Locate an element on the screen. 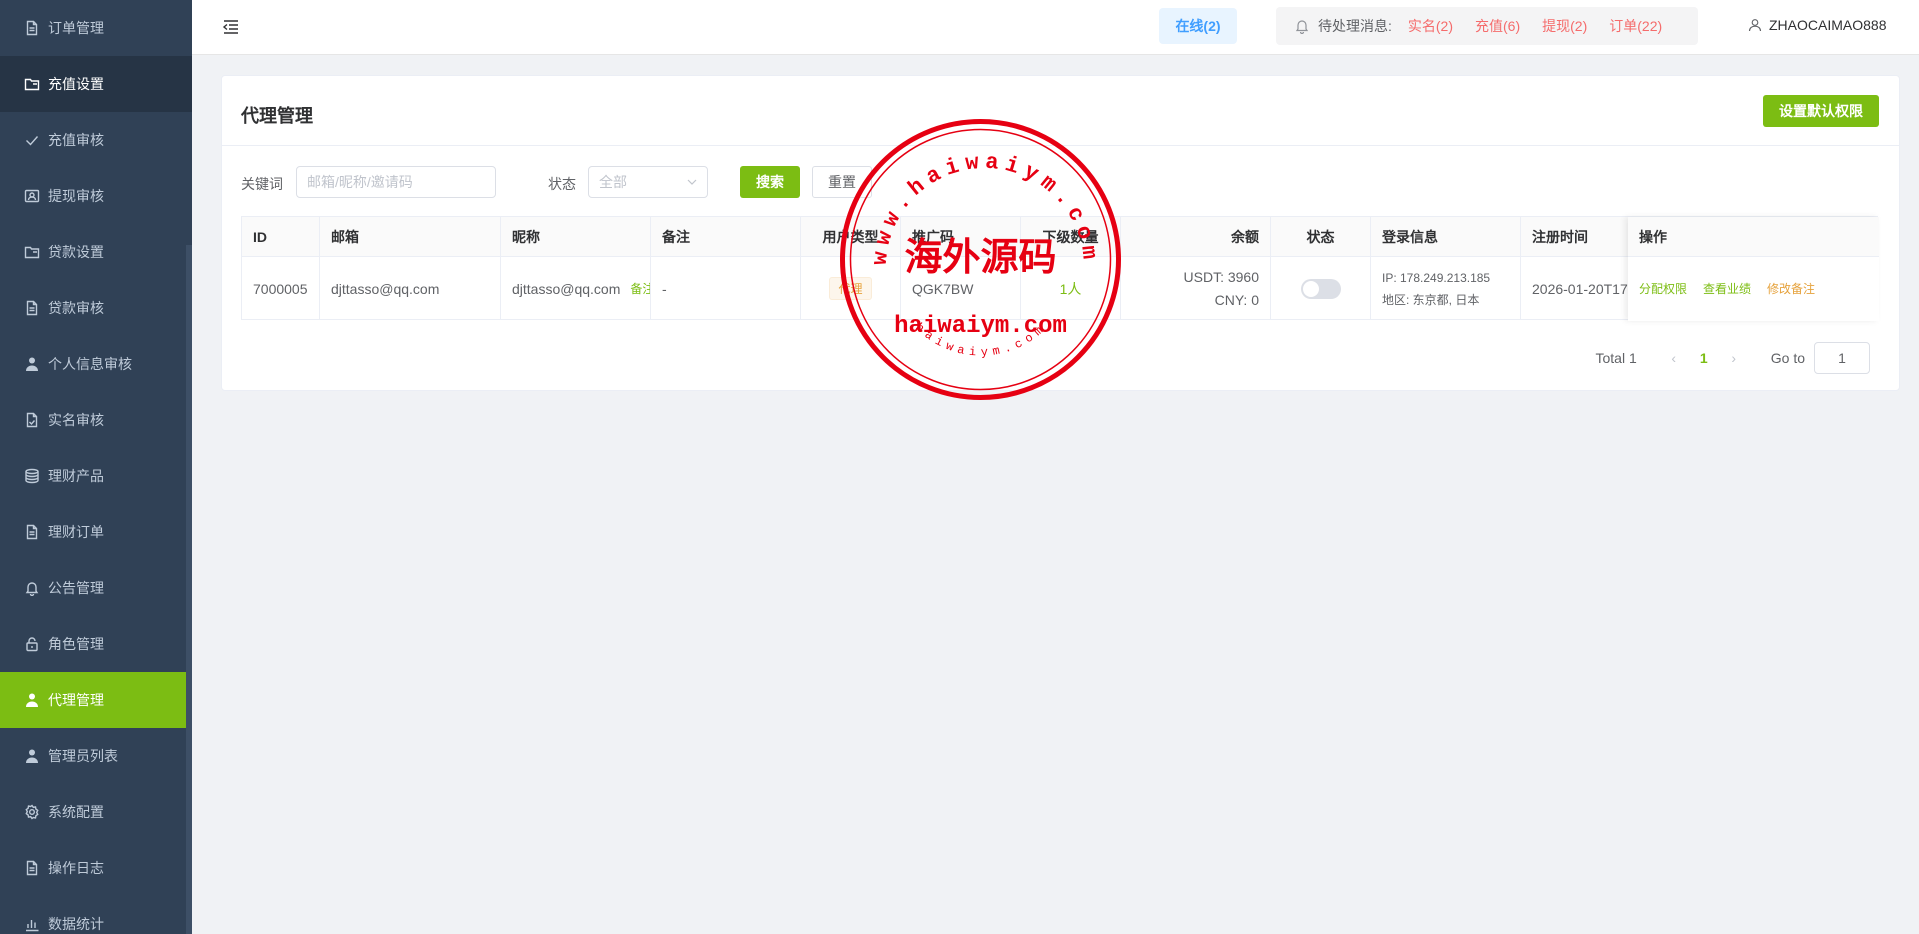 The height and width of the screenshot is (934, 1919). user-menu: ZHAOCAIMAO888 is located at coordinates (1817, 25).